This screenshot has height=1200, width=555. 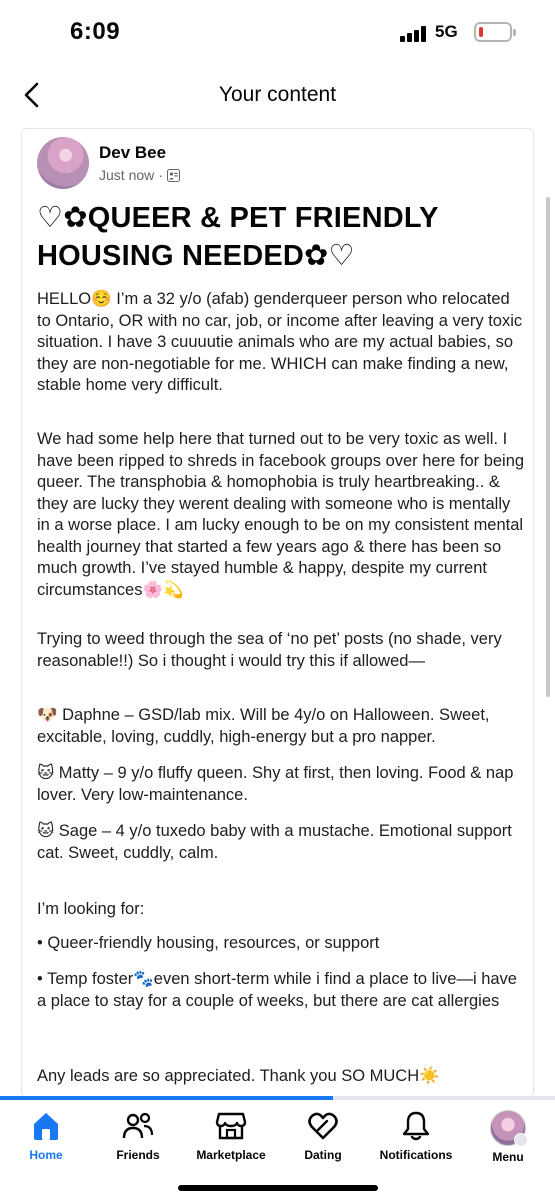 I want to click on post-time: Just now, so click(x=126, y=175).